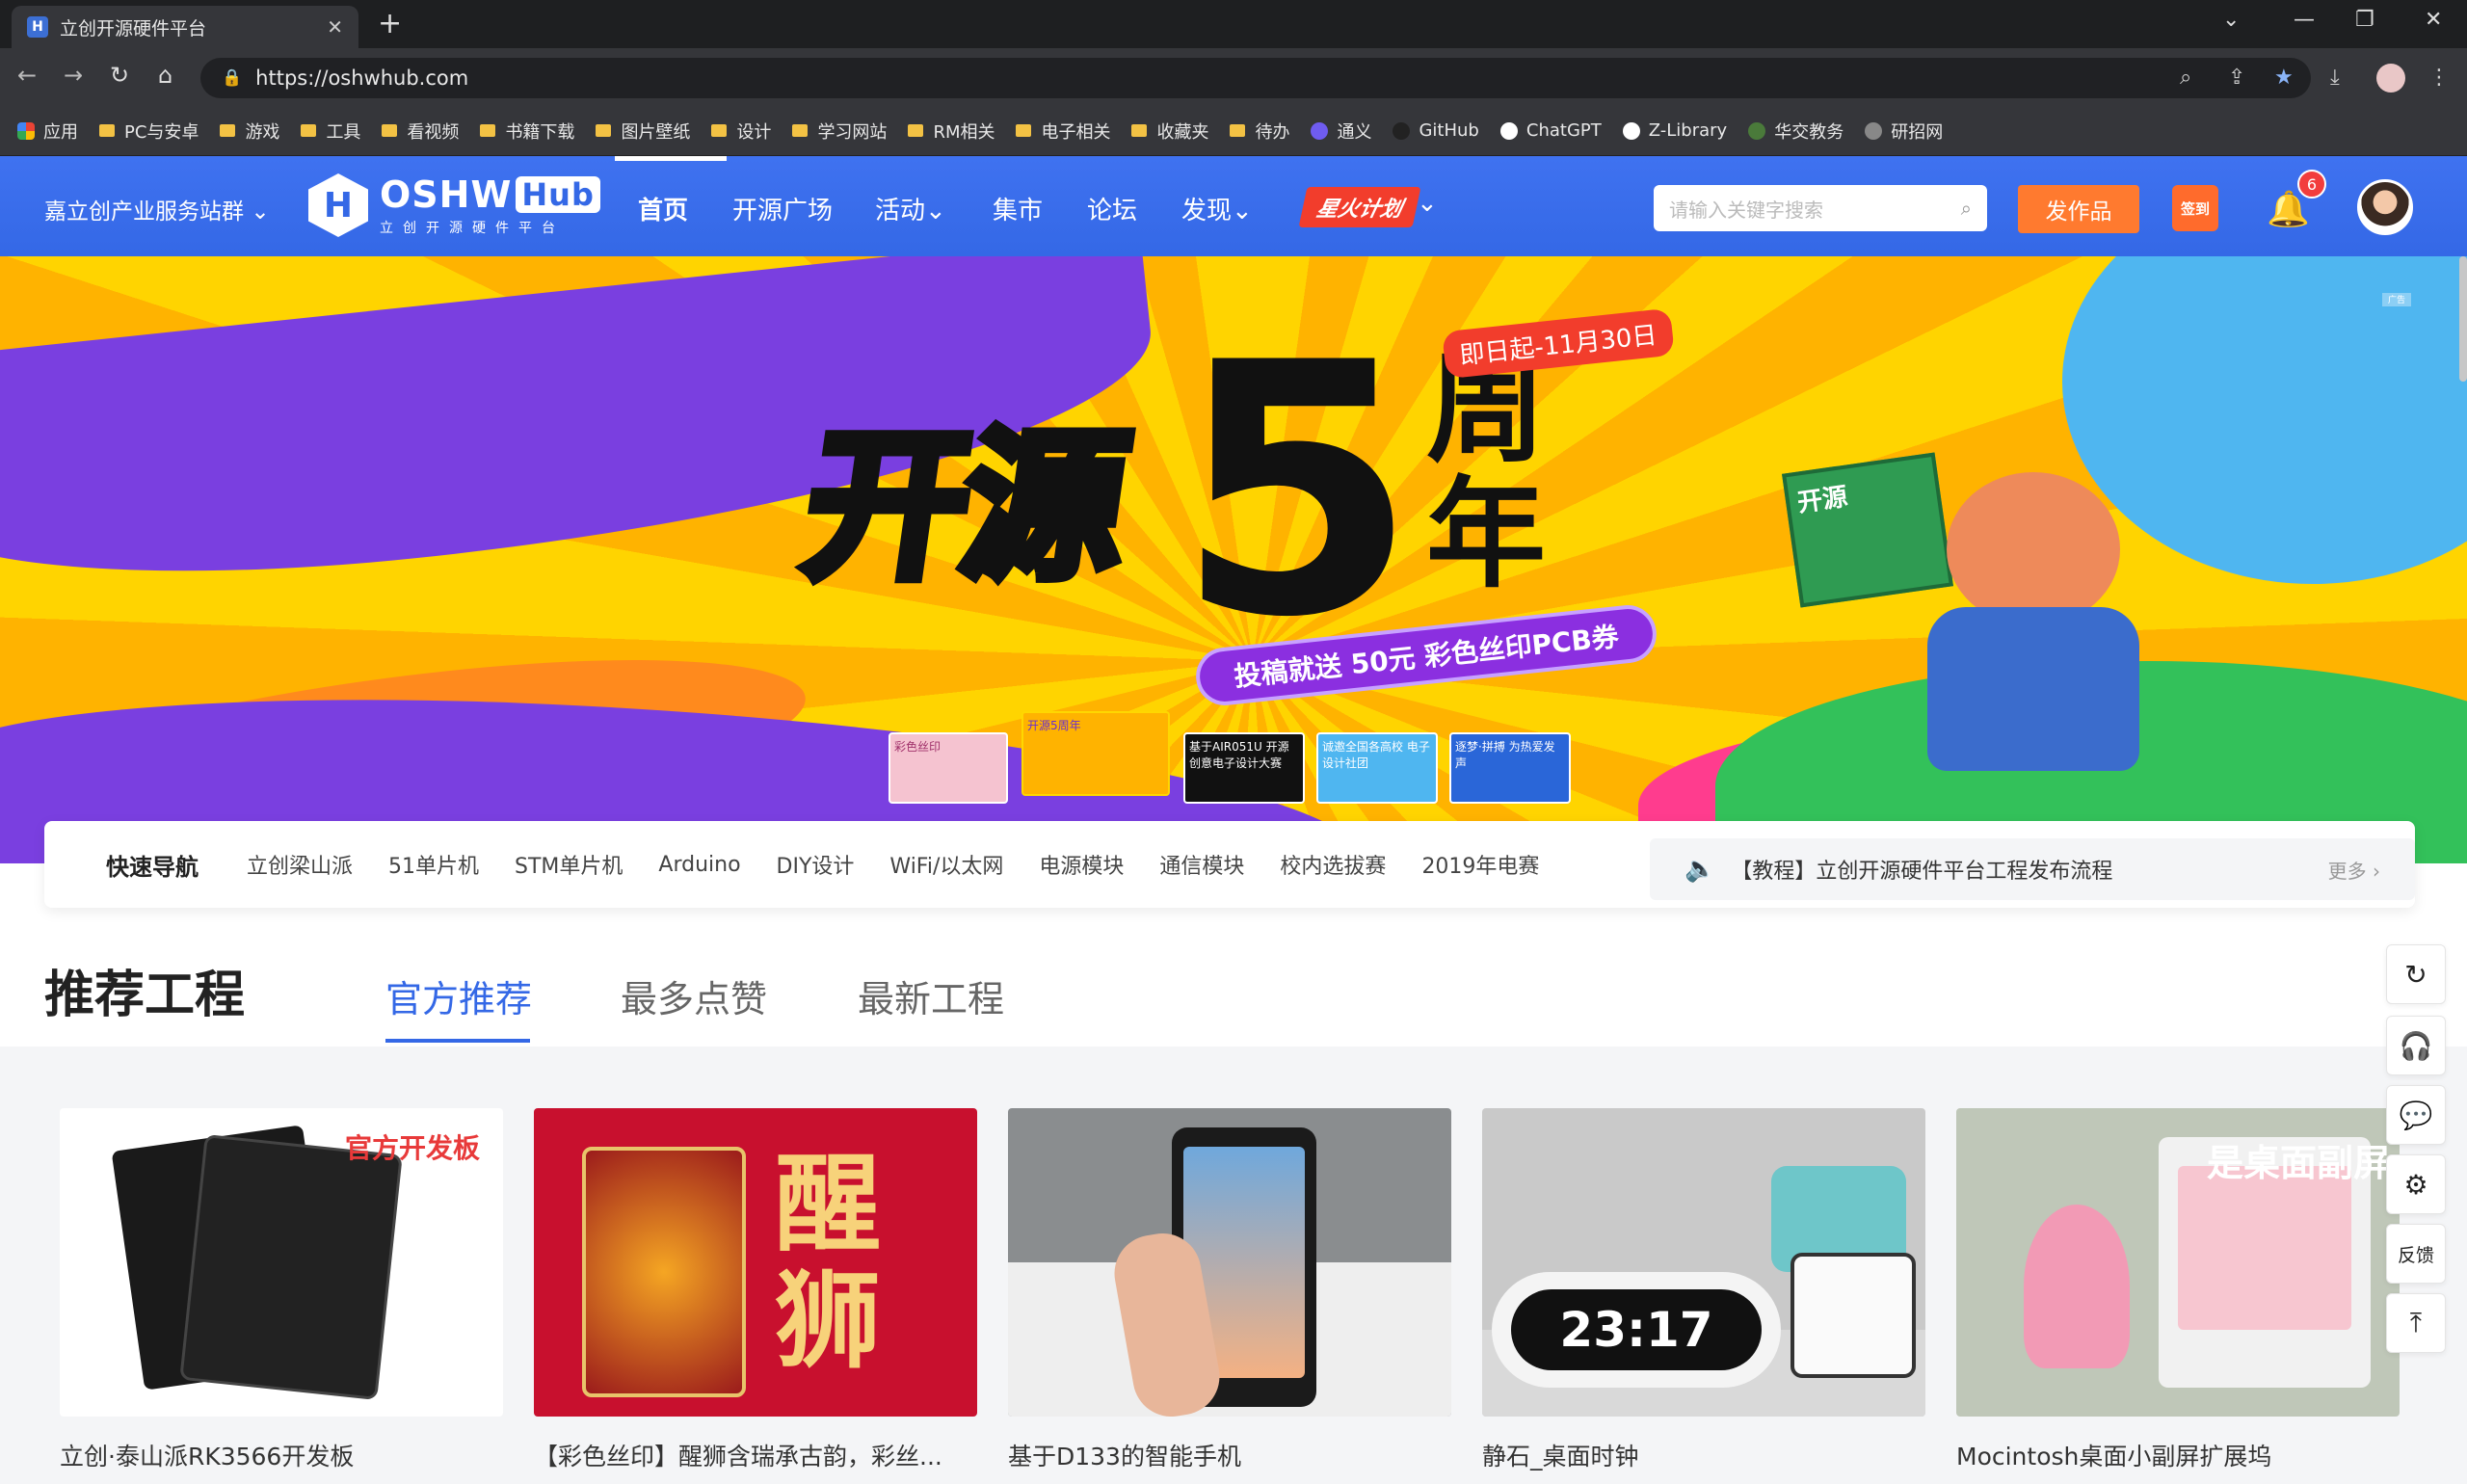 The height and width of the screenshot is (1484, 2467). I want to click on bookmark-item: 应用, so click(47, 131).